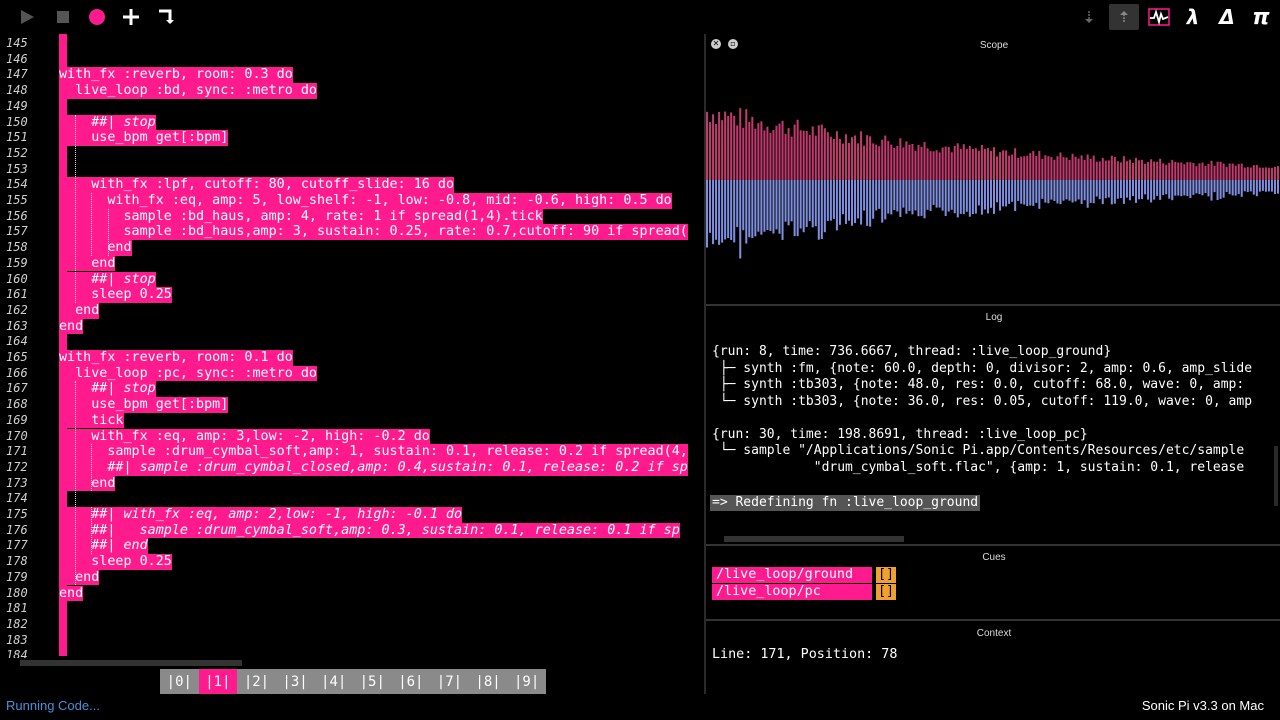  What do you see at coordinates (526, 681) in the screenshot?
I see `buffer-tab-9: |9|` at bounding box center [526, 681].